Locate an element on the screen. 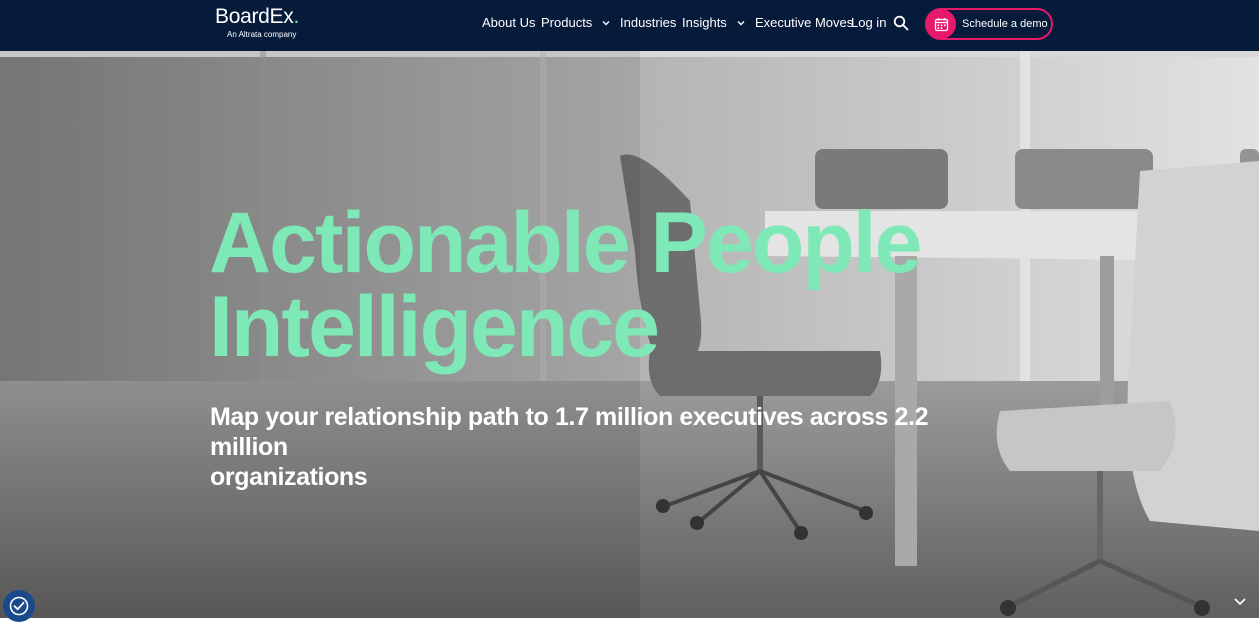 The height and width of the screenshot is (622, 1259). nav-insights: Insights is located at coordinates (714, 23).